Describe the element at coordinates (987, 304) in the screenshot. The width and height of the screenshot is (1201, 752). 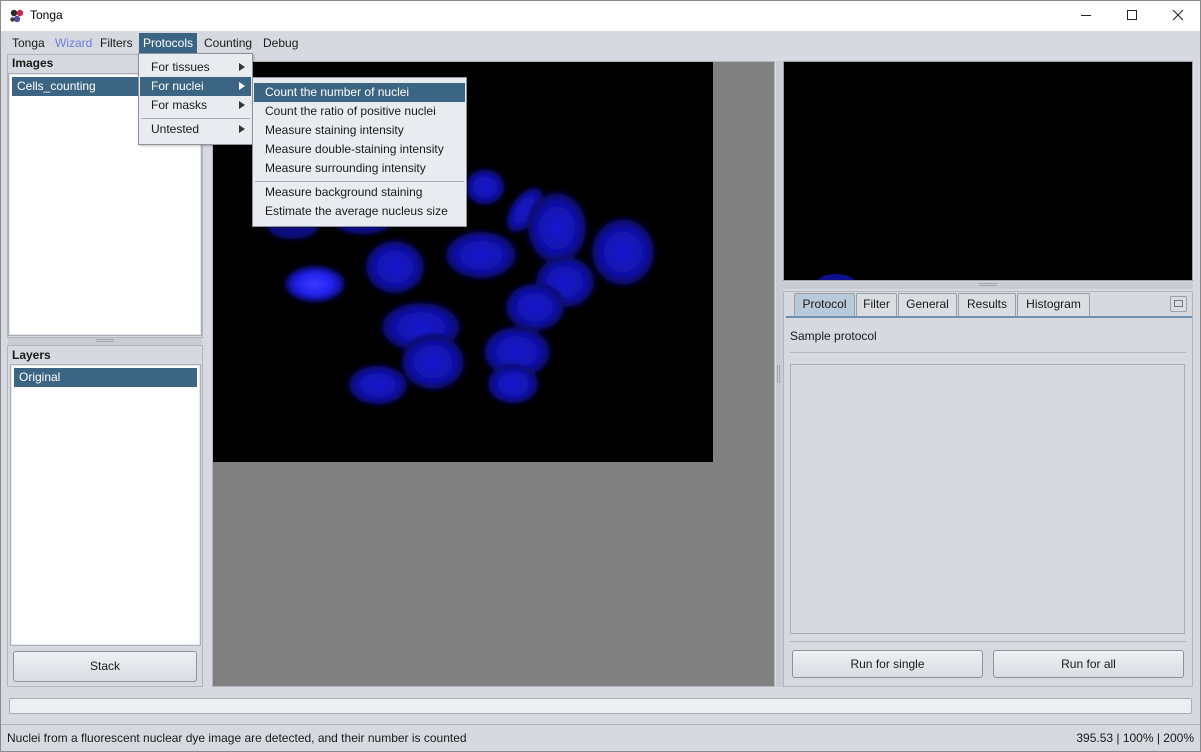
I see `tab-results: Results` at that location.